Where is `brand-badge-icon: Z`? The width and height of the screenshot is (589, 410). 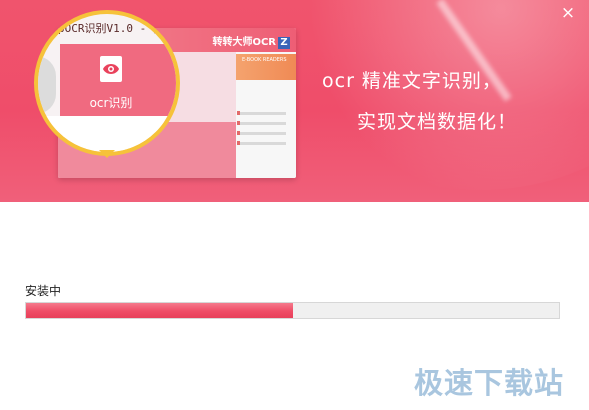
brand-badge-icon: Z is located at coordinates (284, 43).